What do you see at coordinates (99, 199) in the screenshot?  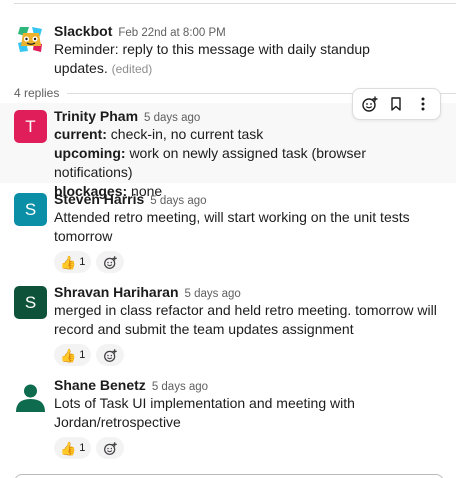 I see `author-name: Steven Harris` at bounding box center [99, 199].